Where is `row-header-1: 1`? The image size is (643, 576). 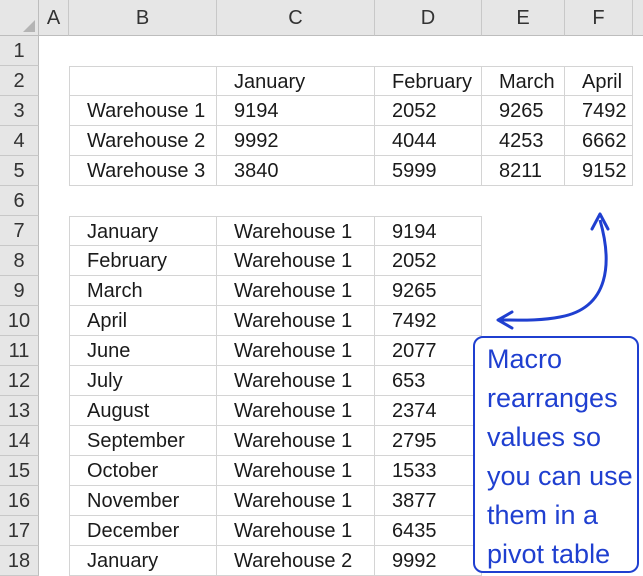
row-header-1: 1 is located at coordinates (19, 51).